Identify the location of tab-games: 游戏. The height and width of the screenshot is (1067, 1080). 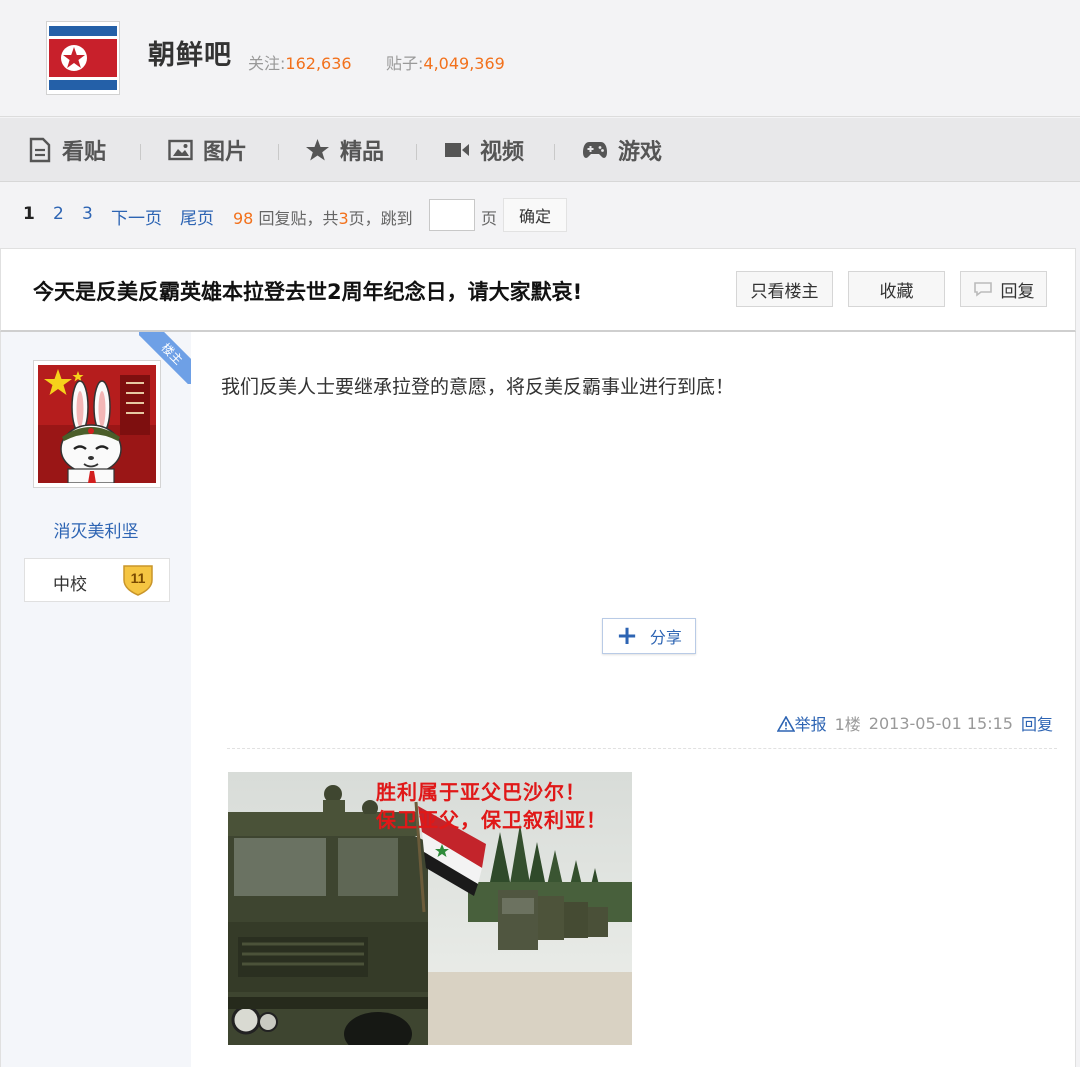
(622, 150).